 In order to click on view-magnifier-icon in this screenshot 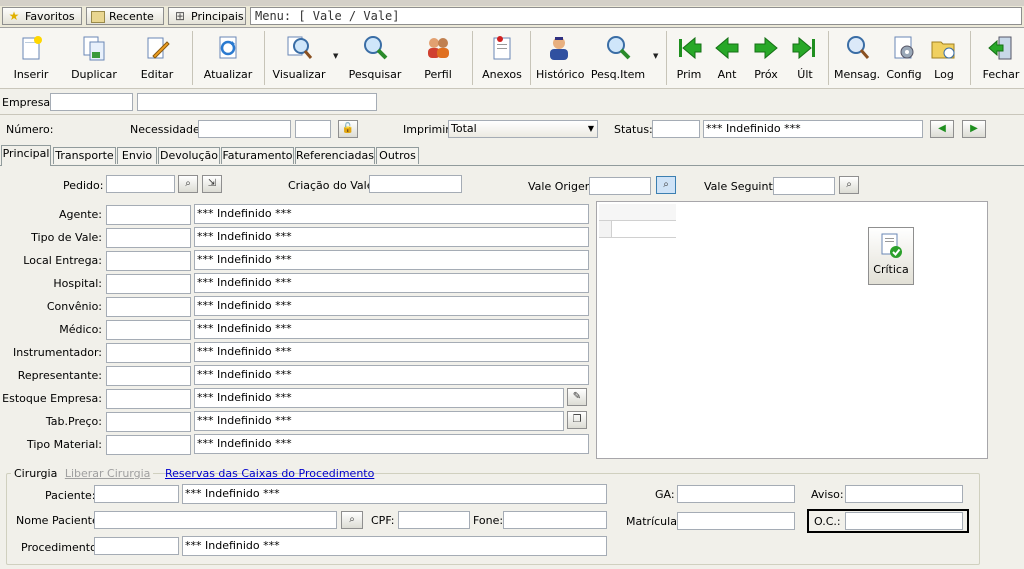, I will do `click(300, 47)`.